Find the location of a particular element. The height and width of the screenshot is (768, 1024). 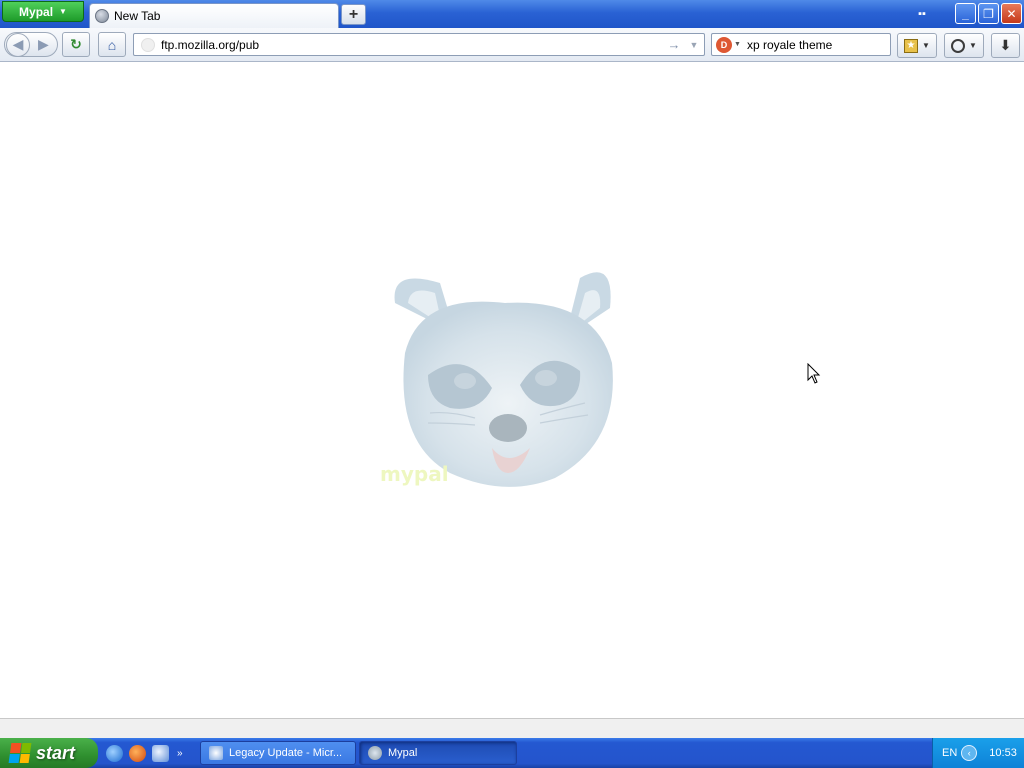

duckduckgo-icon: D is located at coordinates (724, 44).